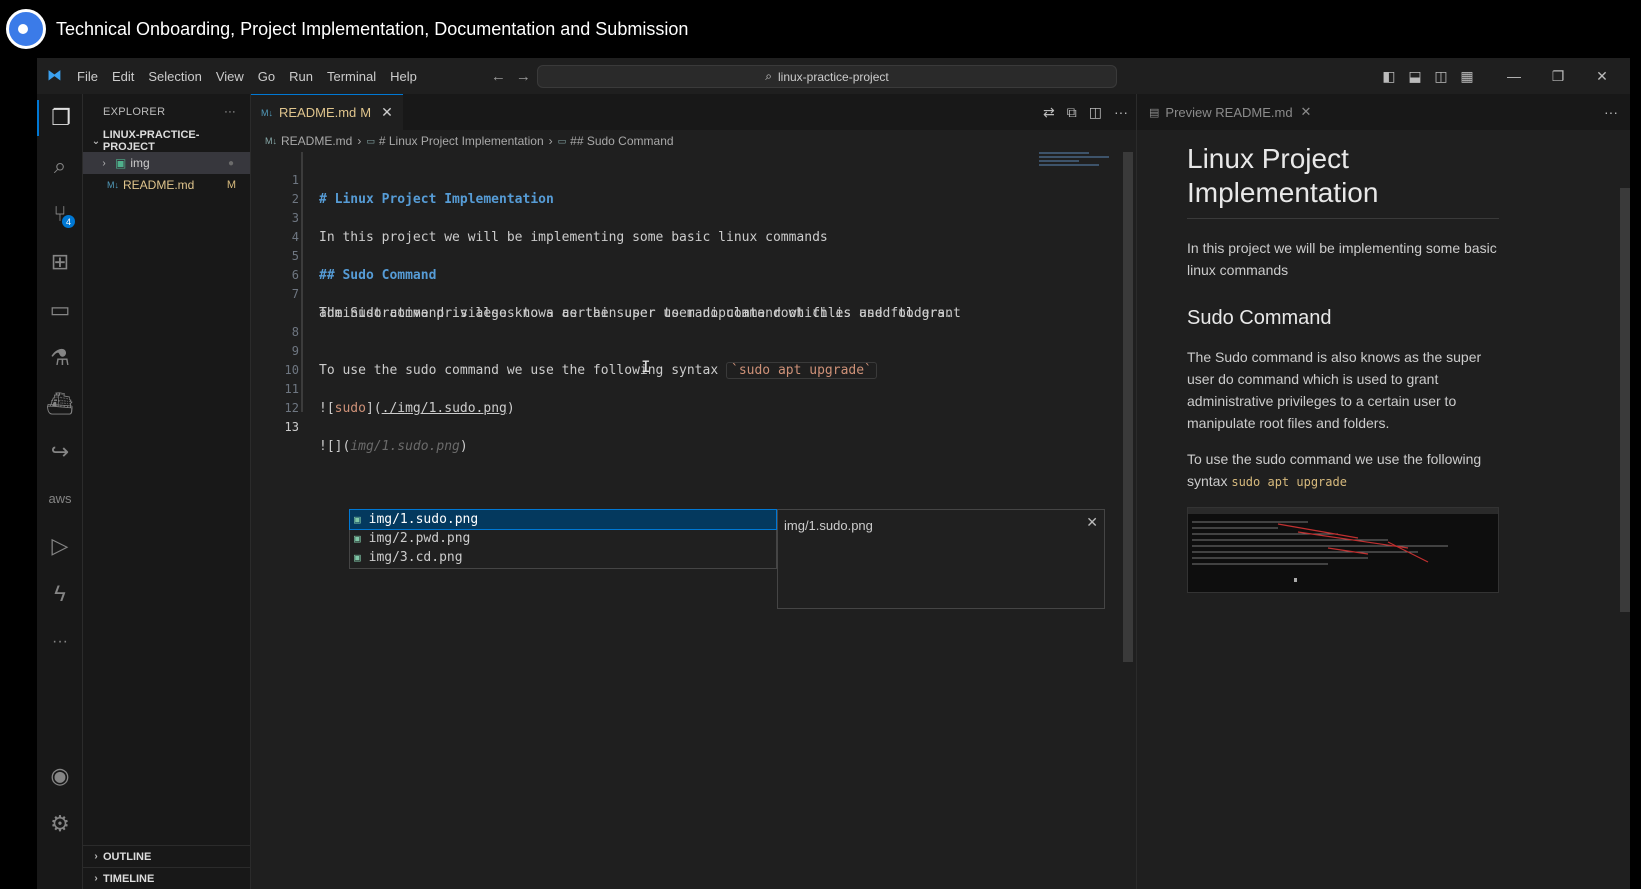 The height and width of the screenshot is (889, 1641). What do you see at coordinates (230, 76) in the screenshot?
I see `menu-view: View` at bounding box center [230, 76].